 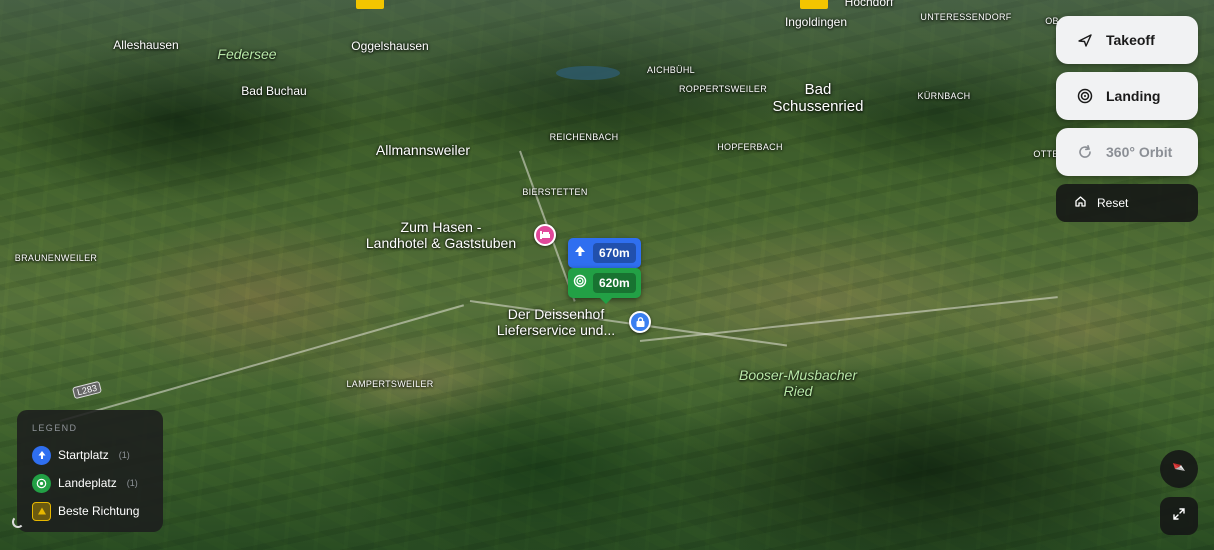 What do you see at coordinates (1130, 40) in the screenshot?
I see `takeoff-label: Takeoff` at bounding box center [1130, 40].